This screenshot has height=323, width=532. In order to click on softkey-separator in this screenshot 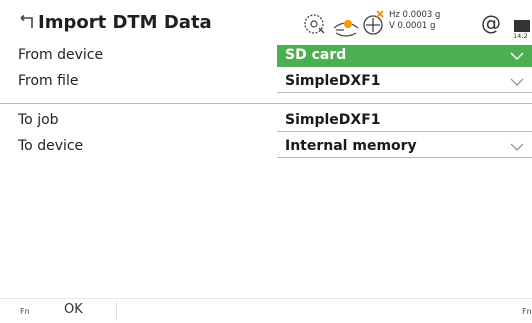, I will do `click(116, 311)`.